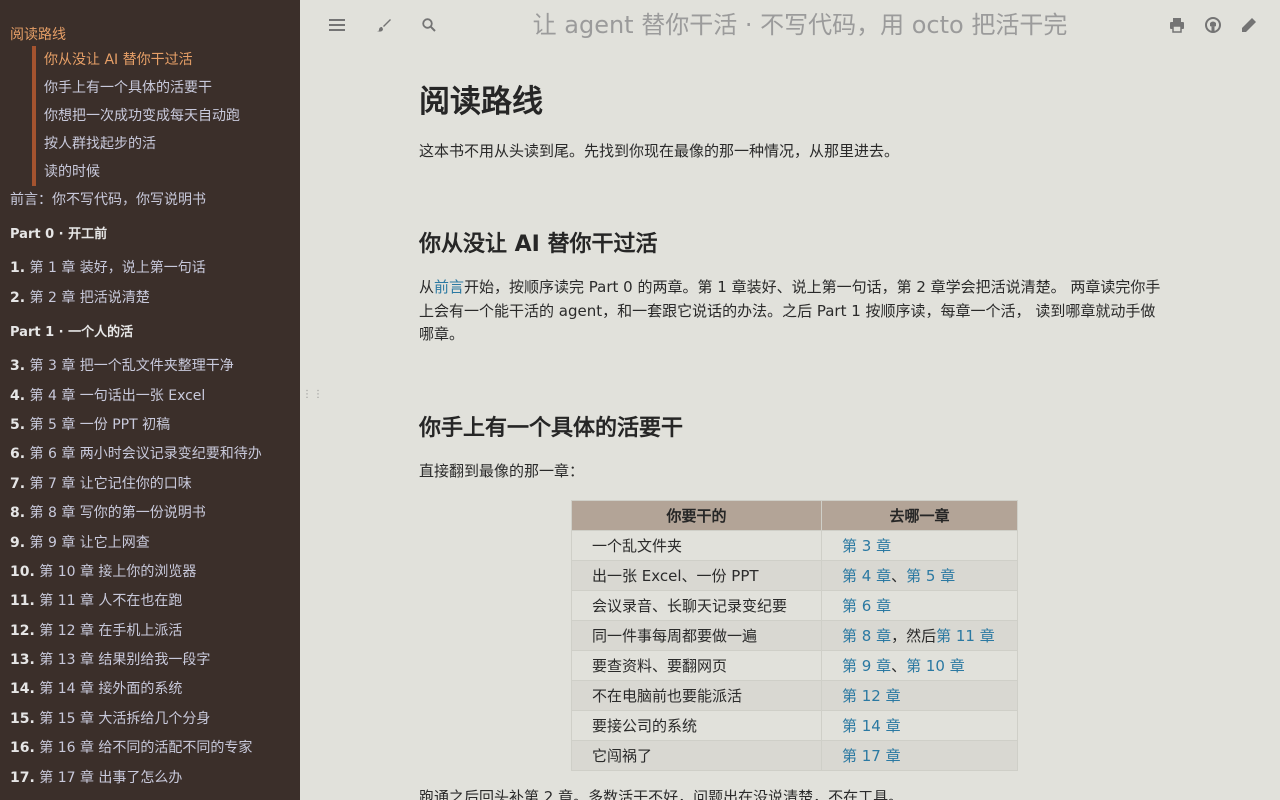 This screenshot has height=800, width=1280. Describe the element at coordinates (118, 571) in the screenshot. I see `chapter-title: 第 10 章 接上你的浏览器` at that location.